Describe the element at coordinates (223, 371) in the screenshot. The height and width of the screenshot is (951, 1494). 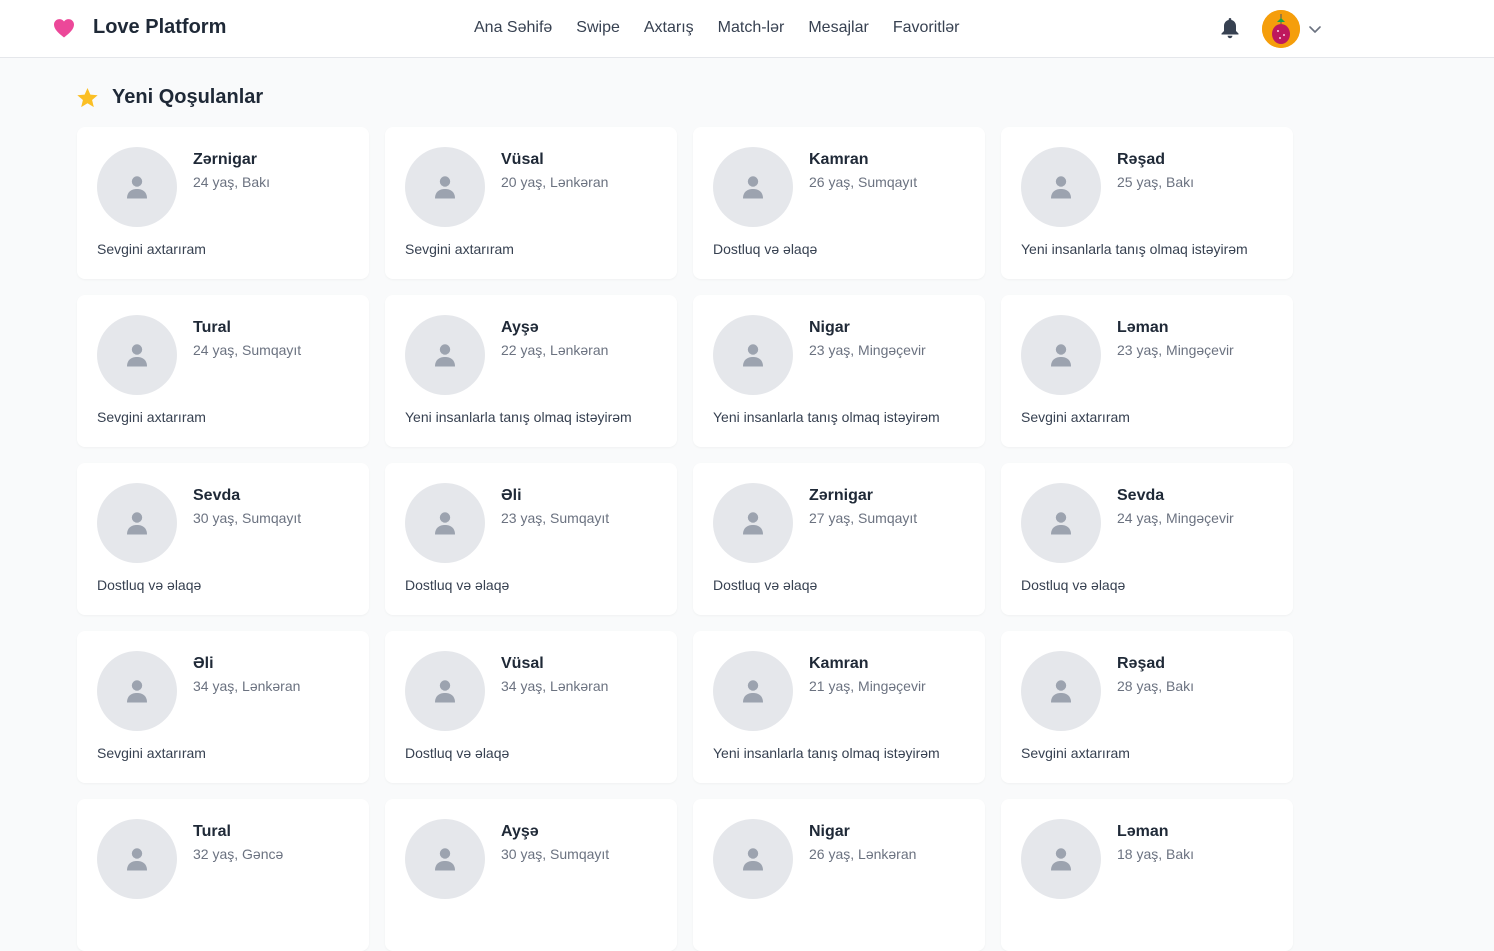
I see `profile-card: Tural 24 yaş, Sumqayıt Sevgini axtarıram` at that location.